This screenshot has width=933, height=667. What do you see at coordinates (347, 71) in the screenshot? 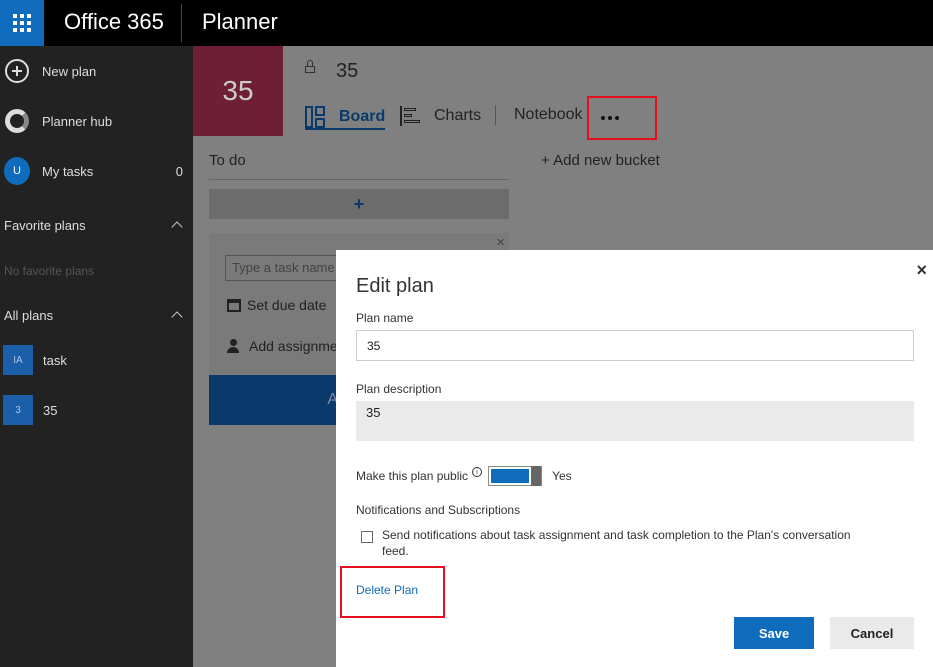
I see `plan-name: 35` at bounding box center [347, 71].